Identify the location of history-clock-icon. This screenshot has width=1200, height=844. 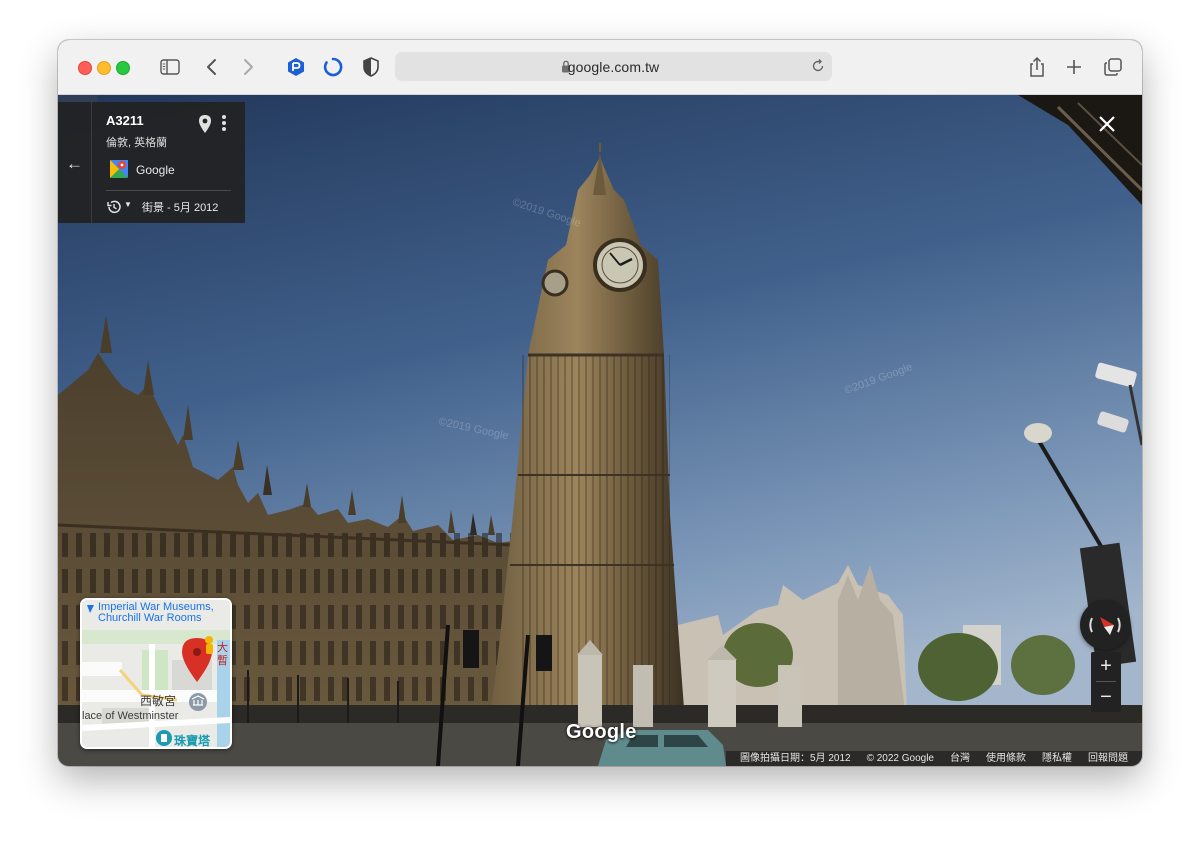
(114, 209).